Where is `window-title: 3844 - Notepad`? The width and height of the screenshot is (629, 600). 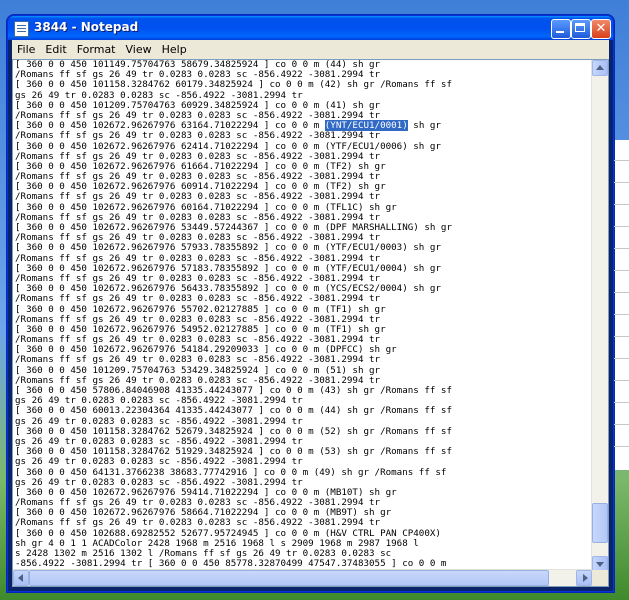
window-title: 3844 - Notepad is located at coordinates (86, 27).